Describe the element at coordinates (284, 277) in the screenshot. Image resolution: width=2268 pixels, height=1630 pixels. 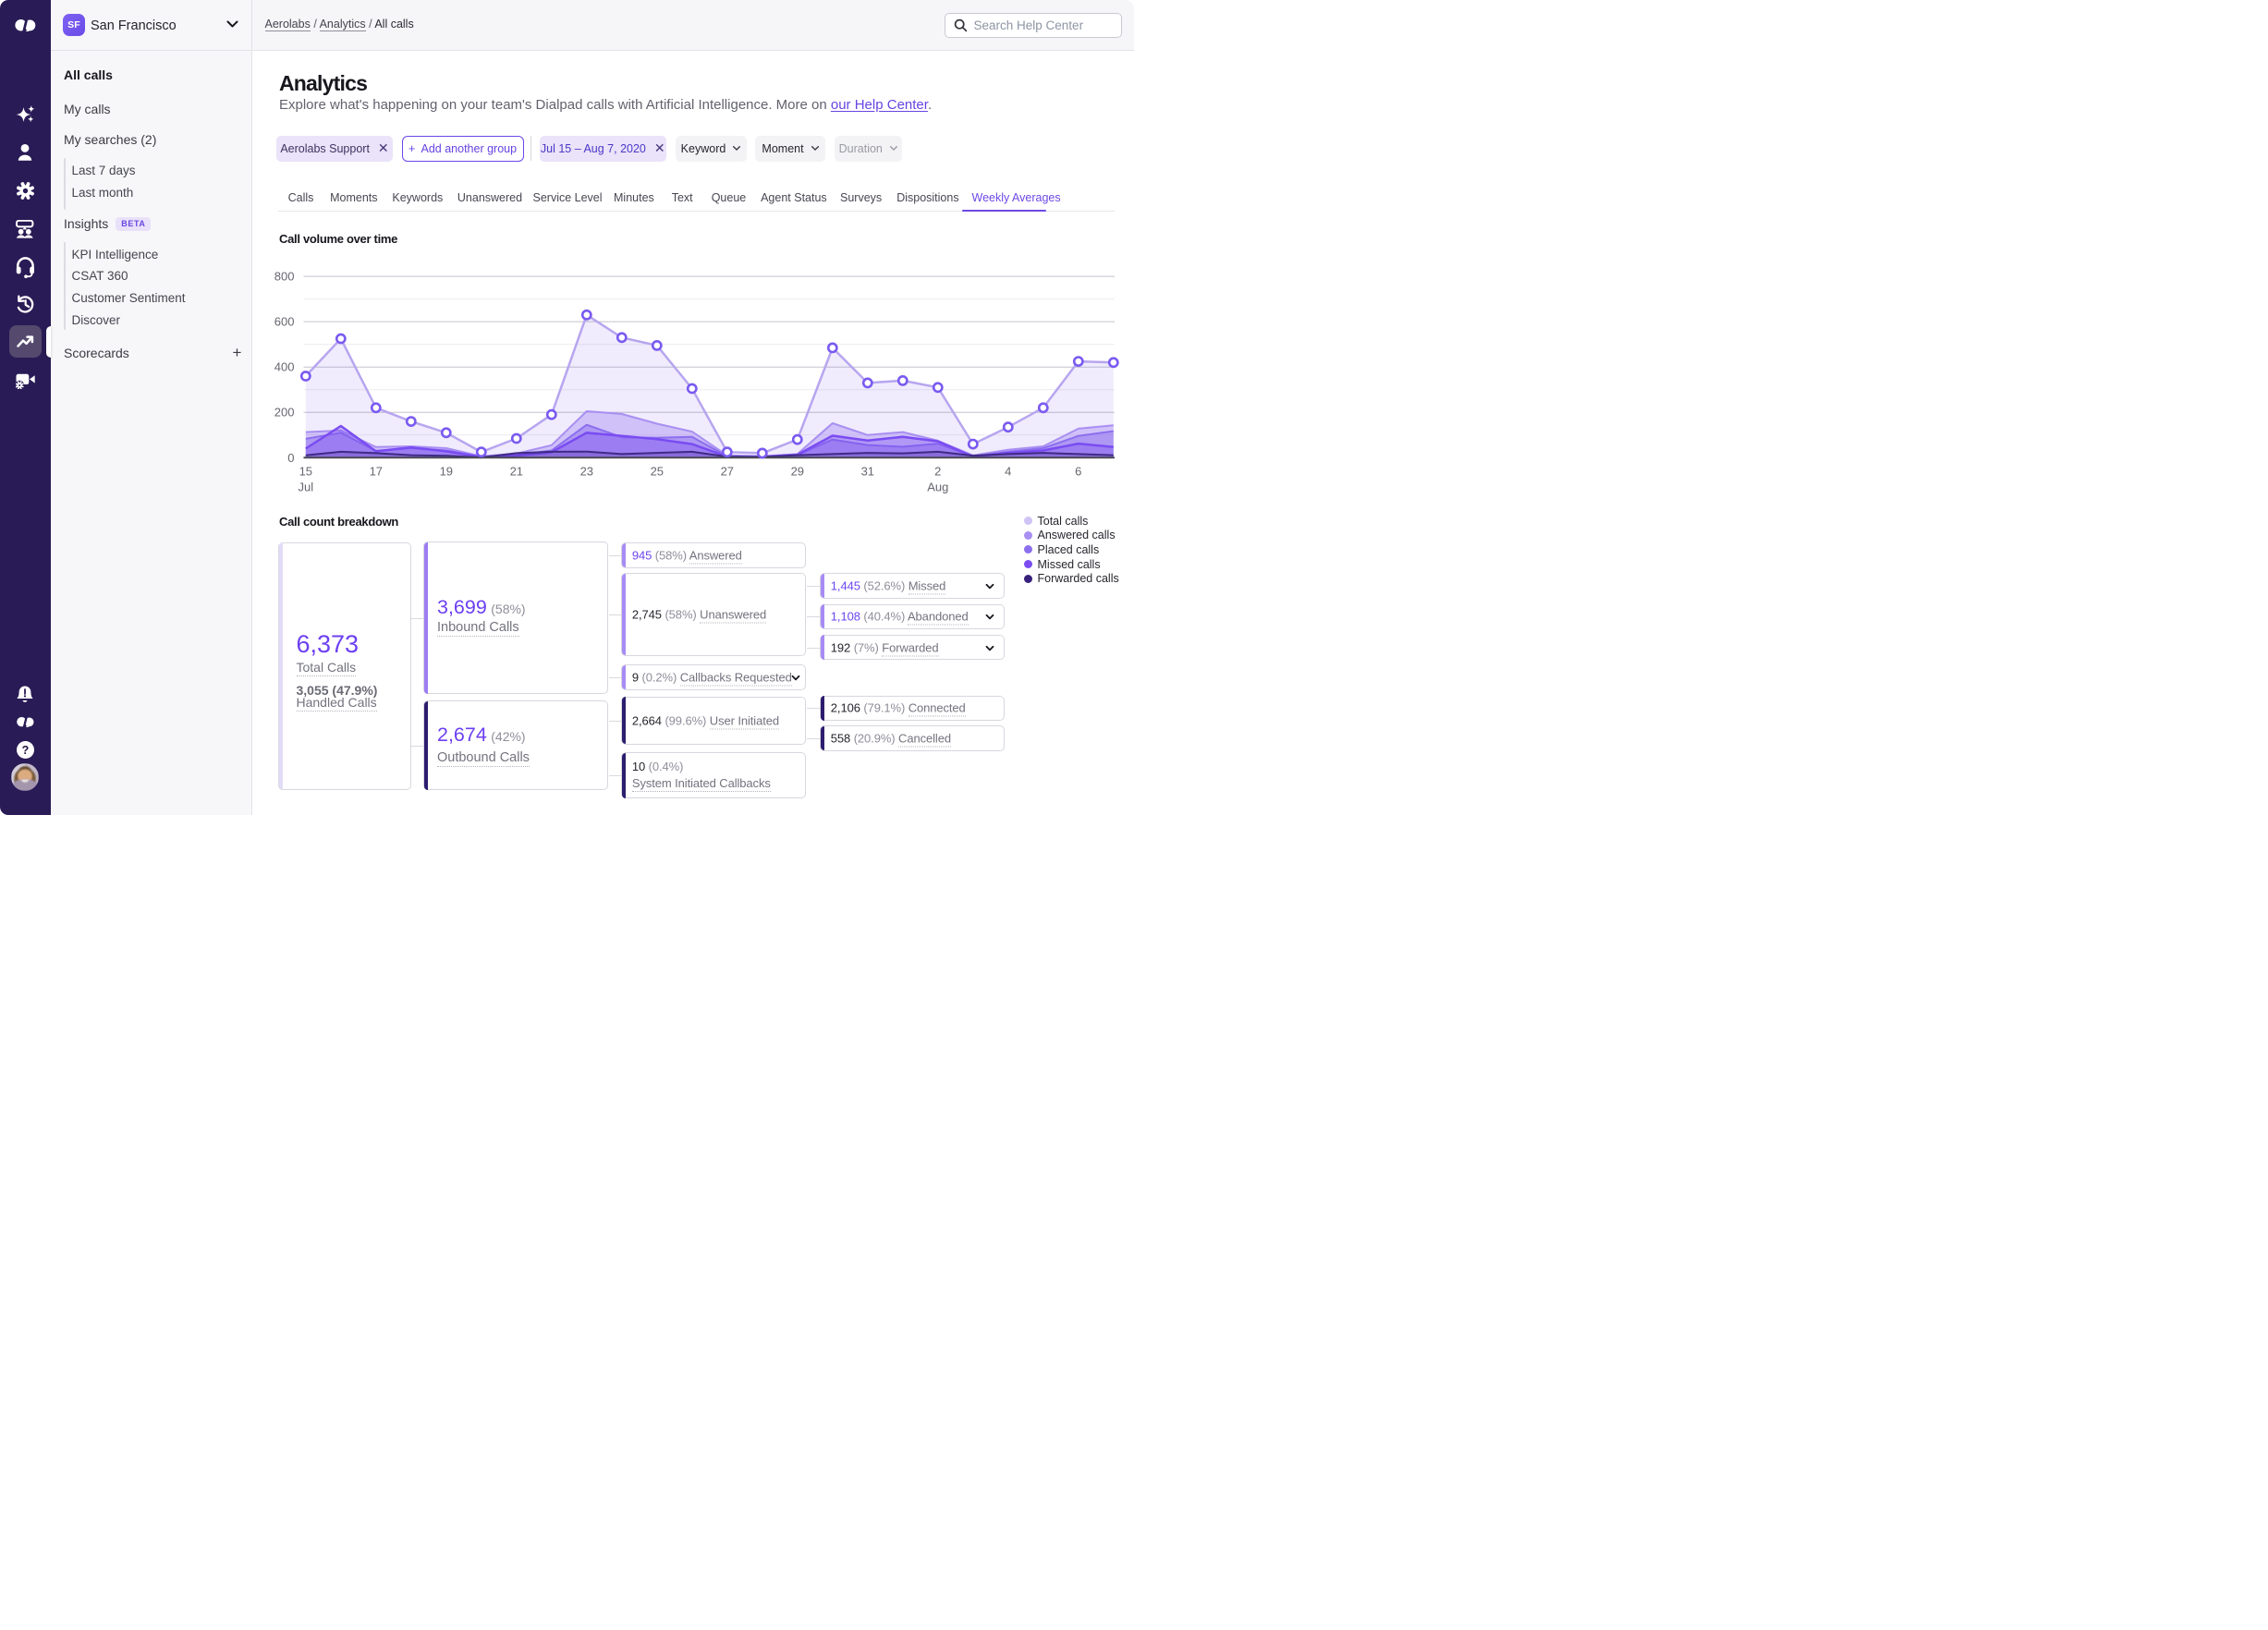
I see `svg-text: 800` at that location.